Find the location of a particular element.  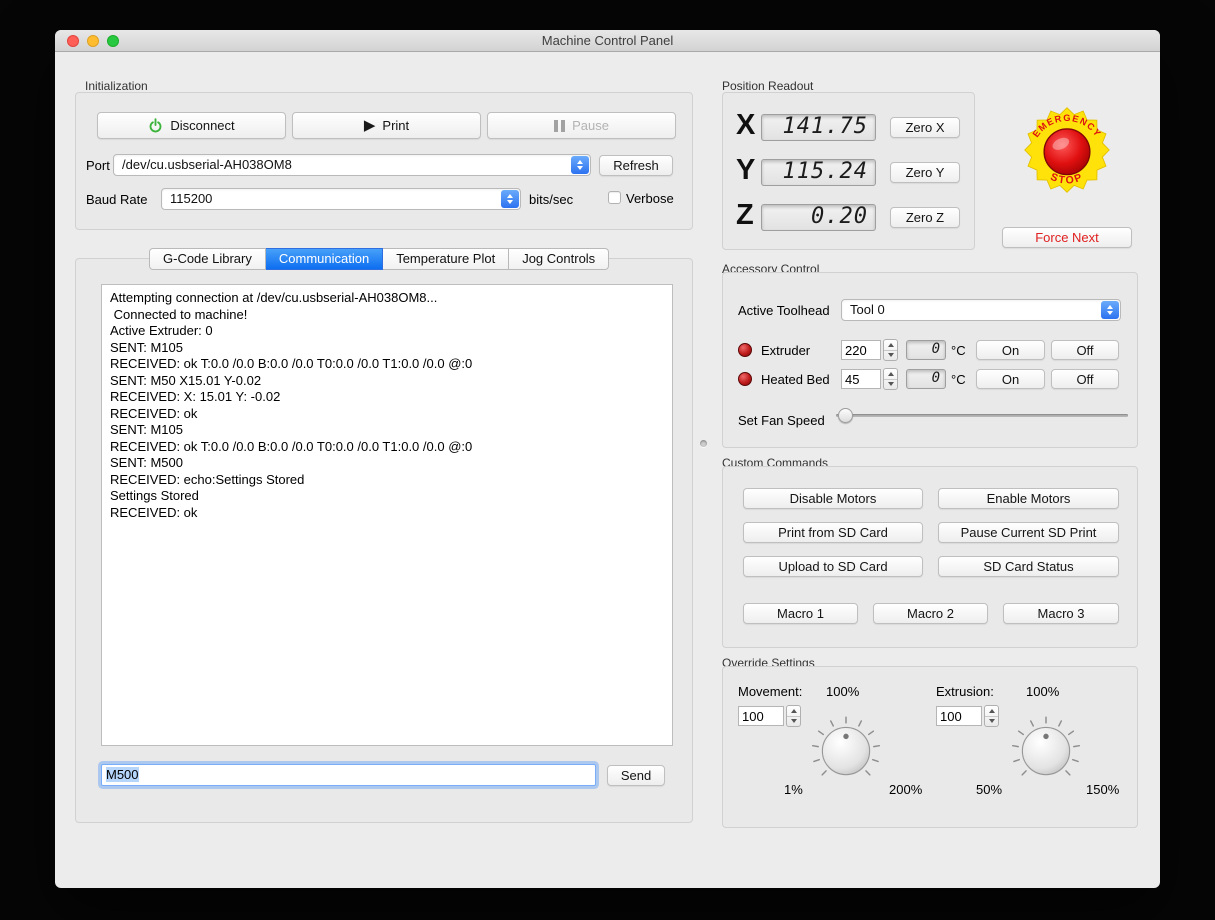

baud-units-label: bits/sec is located at coordinates (551, 199).